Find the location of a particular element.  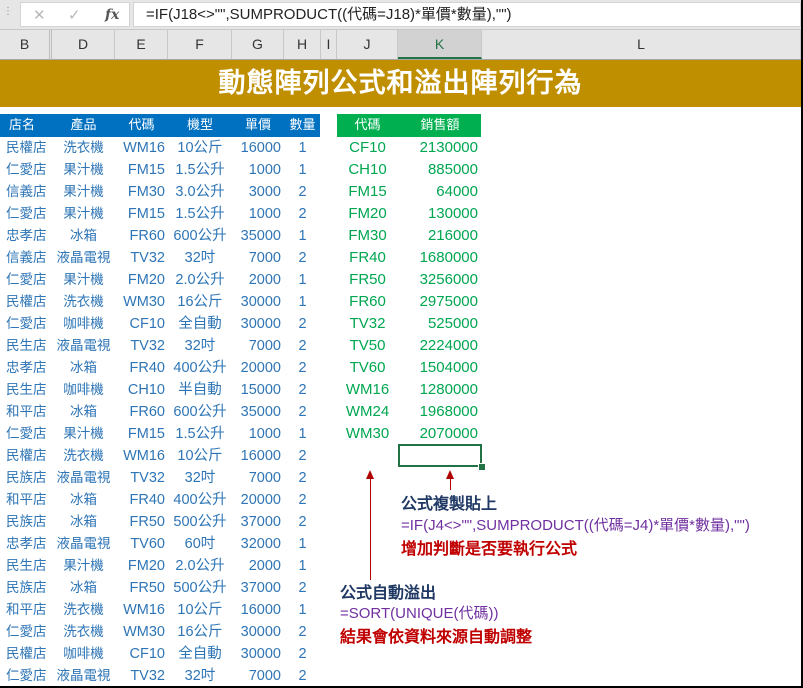

cell-code: TV60 is located at coordinates (140, 544).